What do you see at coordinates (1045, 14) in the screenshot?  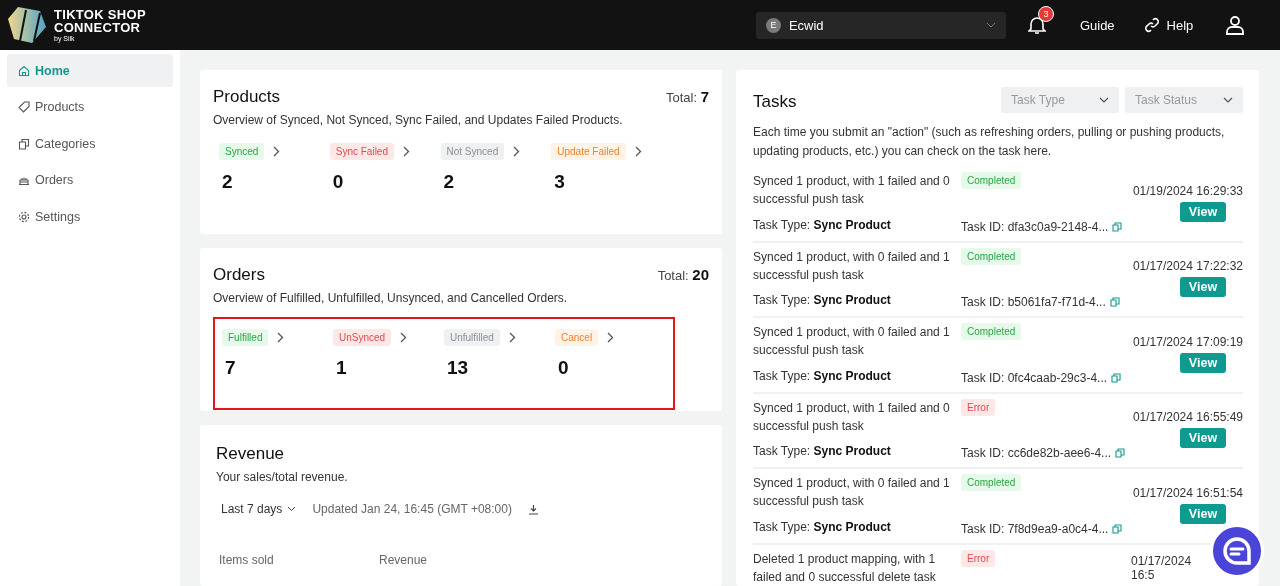 I see `notification-badge: 3` at bounding box center [1045, 14].